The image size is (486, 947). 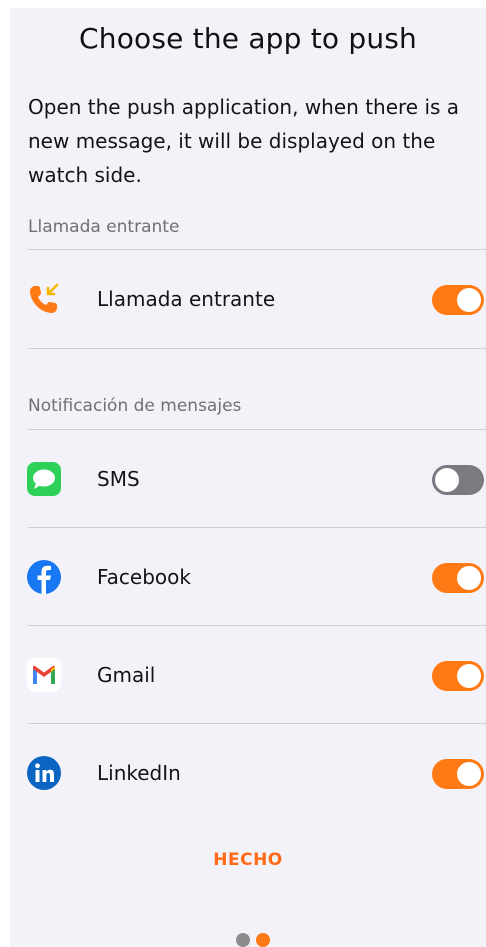 I want to click on app-row-sms: SMS, so click(x=248, y=479).